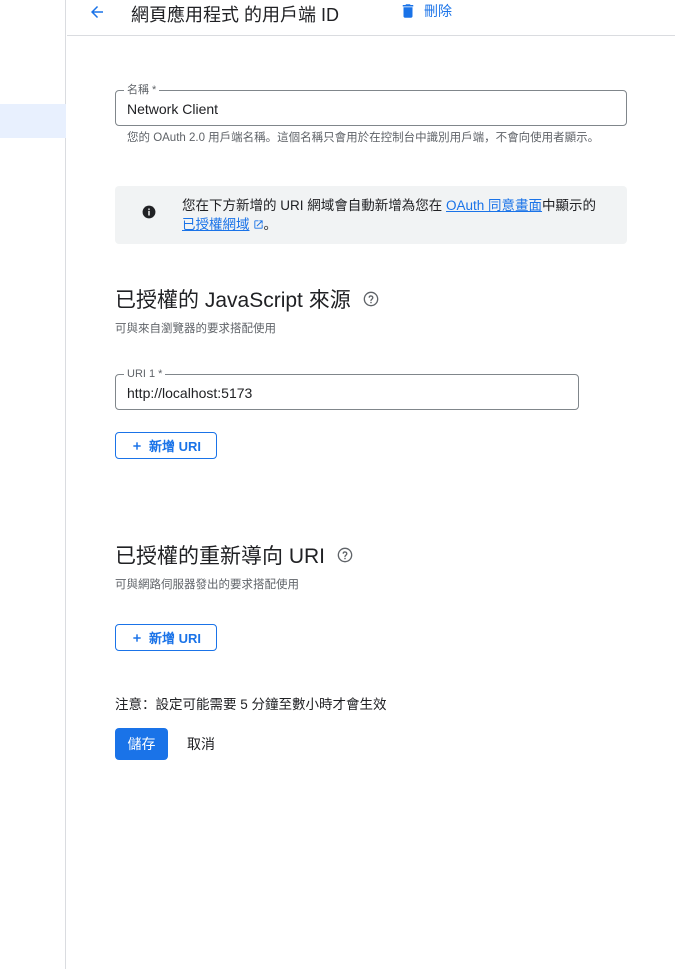  What do you see at coordinates (33, 121) in the screenshot?
I see `left-nav-active-item` at bounding box center [33, 121].